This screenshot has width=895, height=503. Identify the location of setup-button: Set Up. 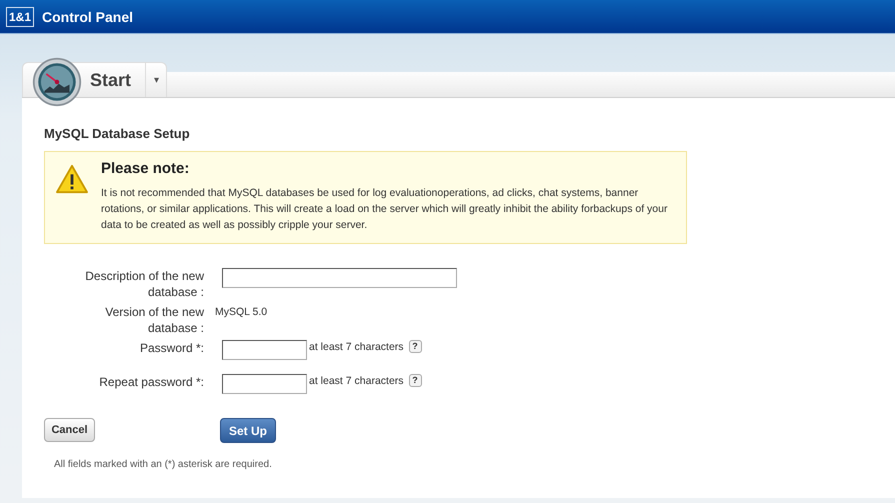
(248, 430).